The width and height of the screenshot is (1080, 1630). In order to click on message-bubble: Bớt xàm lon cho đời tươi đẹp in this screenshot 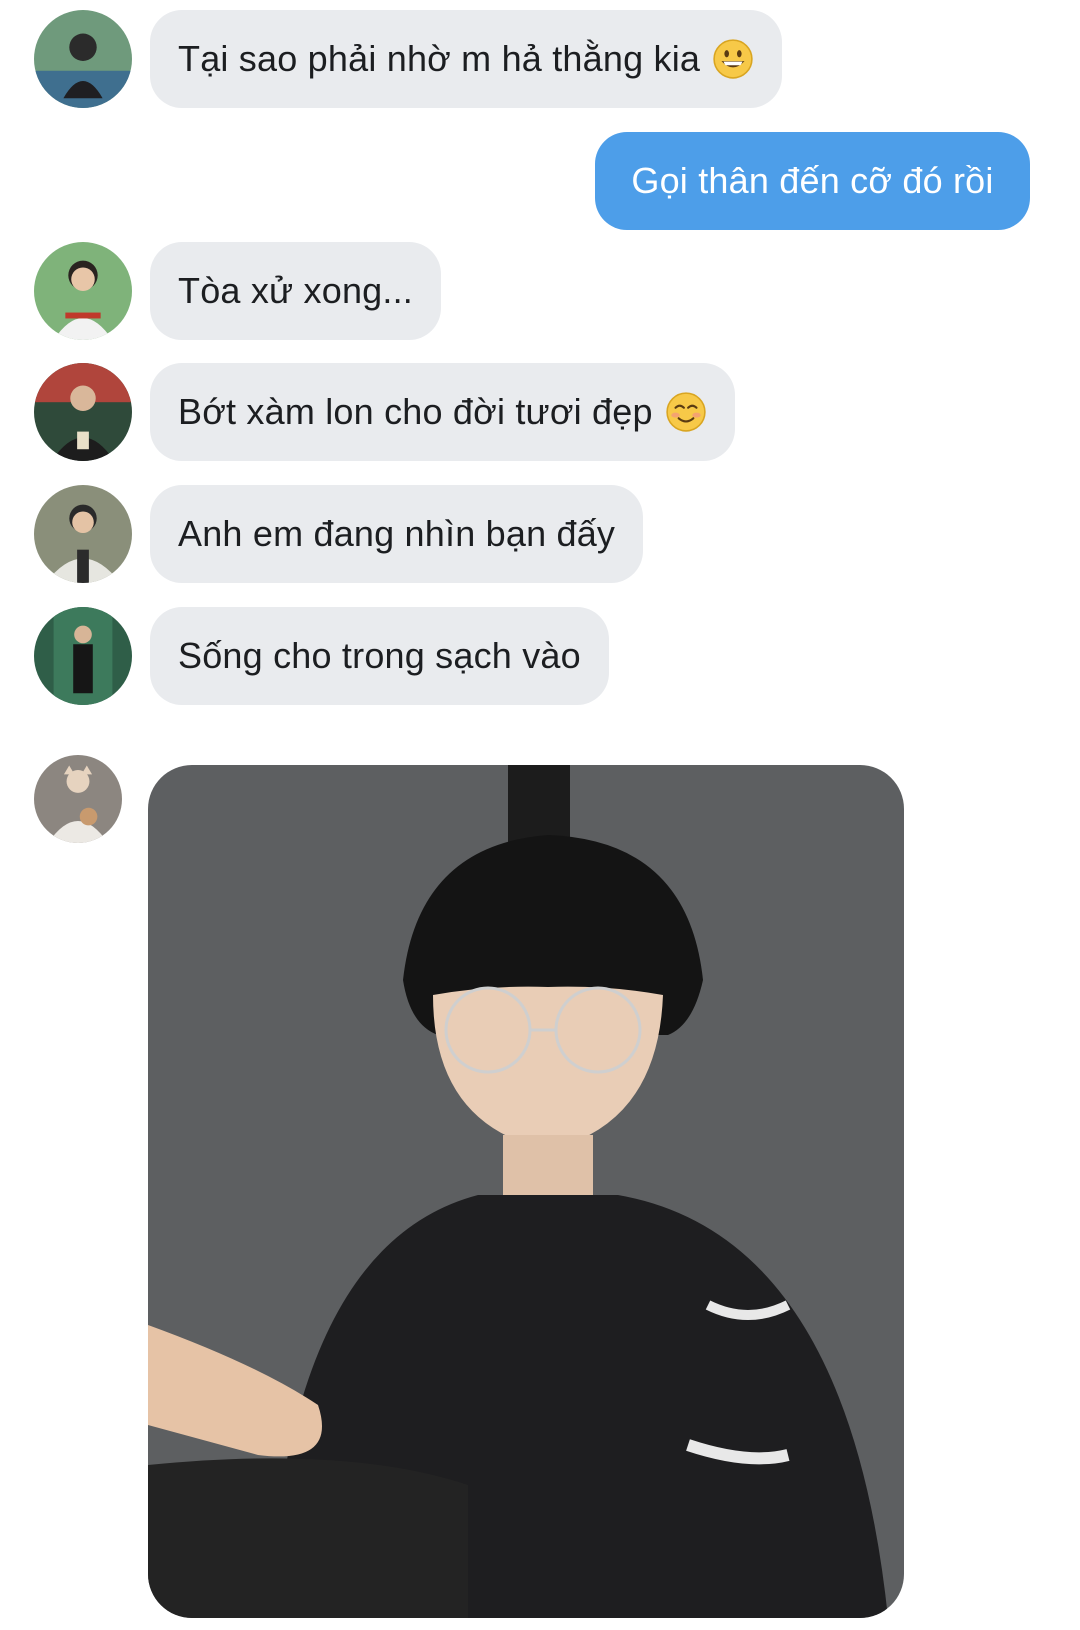, I will do `click(442, 412)`.